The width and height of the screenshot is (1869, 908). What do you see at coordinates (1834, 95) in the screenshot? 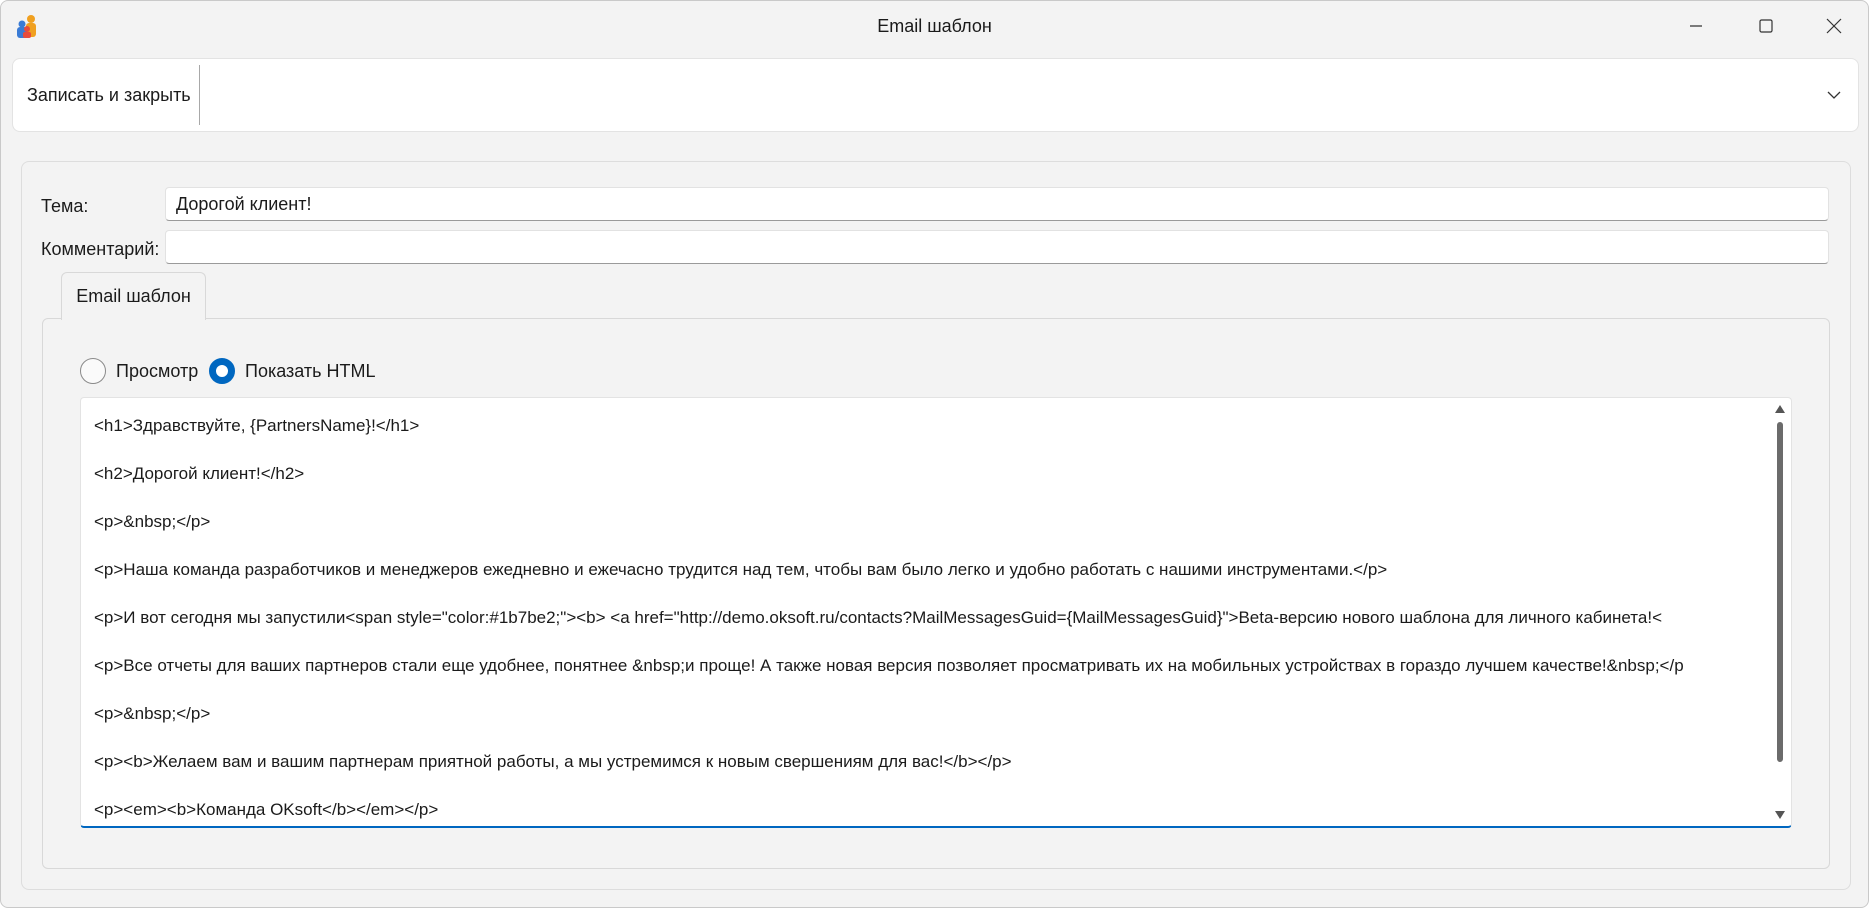
I see `chevron-down-icon` at bounding box center [1834, 95].